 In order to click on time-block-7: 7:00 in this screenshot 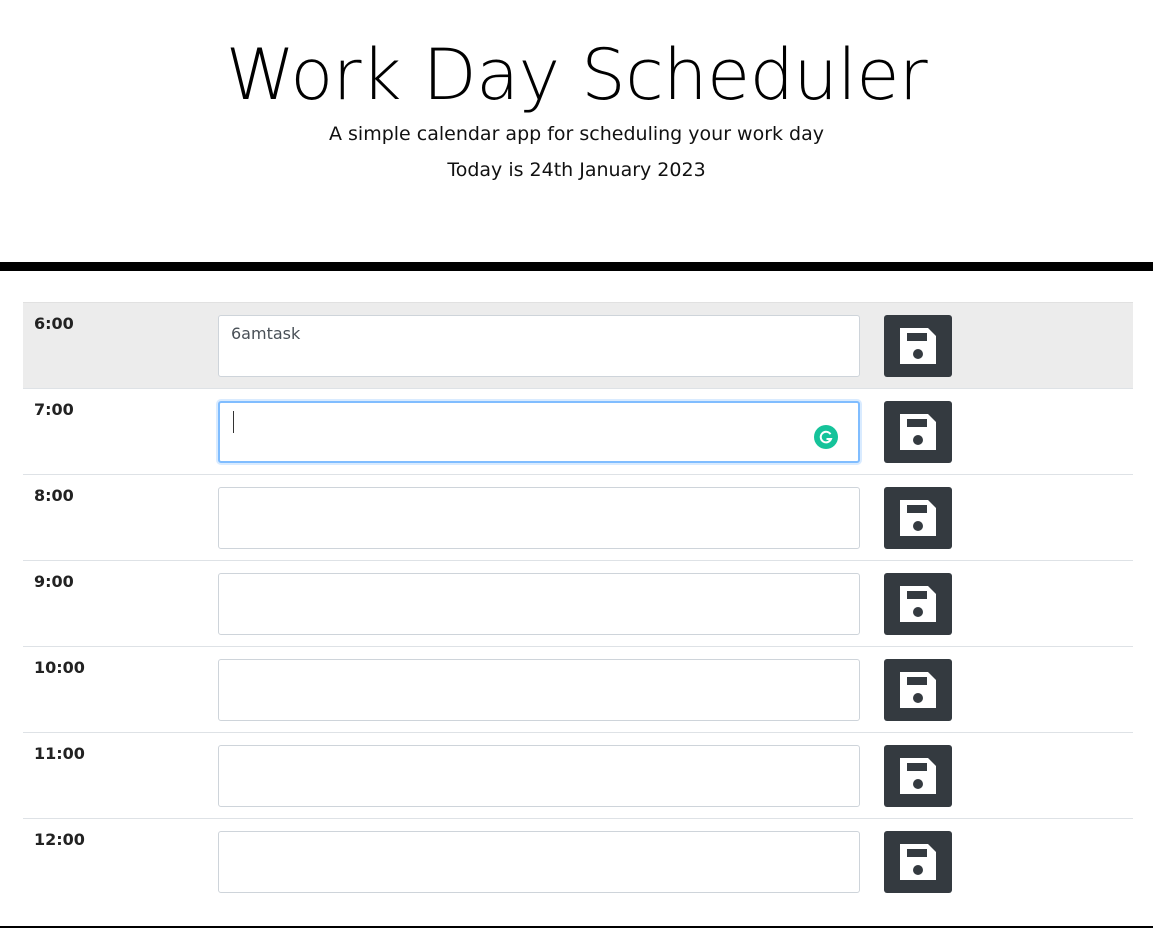, I will do `click(578, 431)`.